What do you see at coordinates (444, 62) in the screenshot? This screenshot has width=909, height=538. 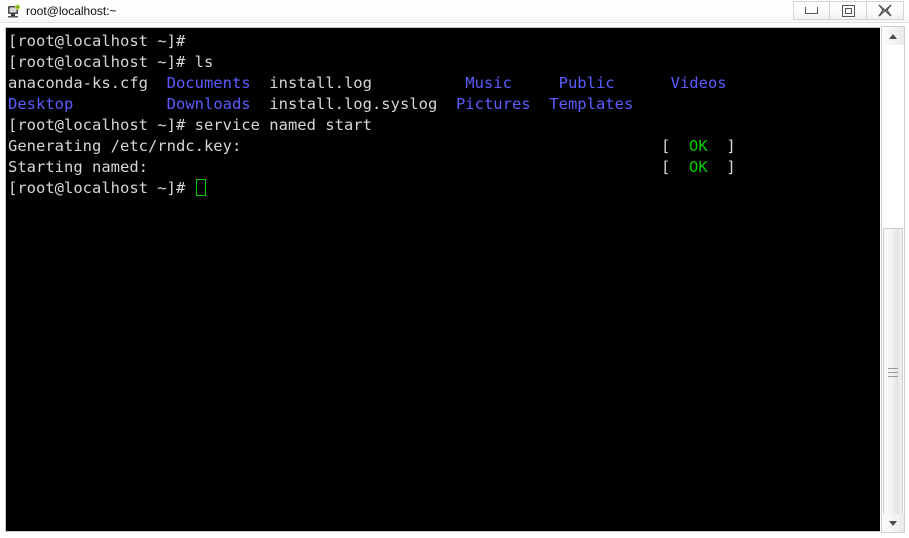 I see `terminal-line: [root@localhost ~]# ls` at bounding box center [444, 62].